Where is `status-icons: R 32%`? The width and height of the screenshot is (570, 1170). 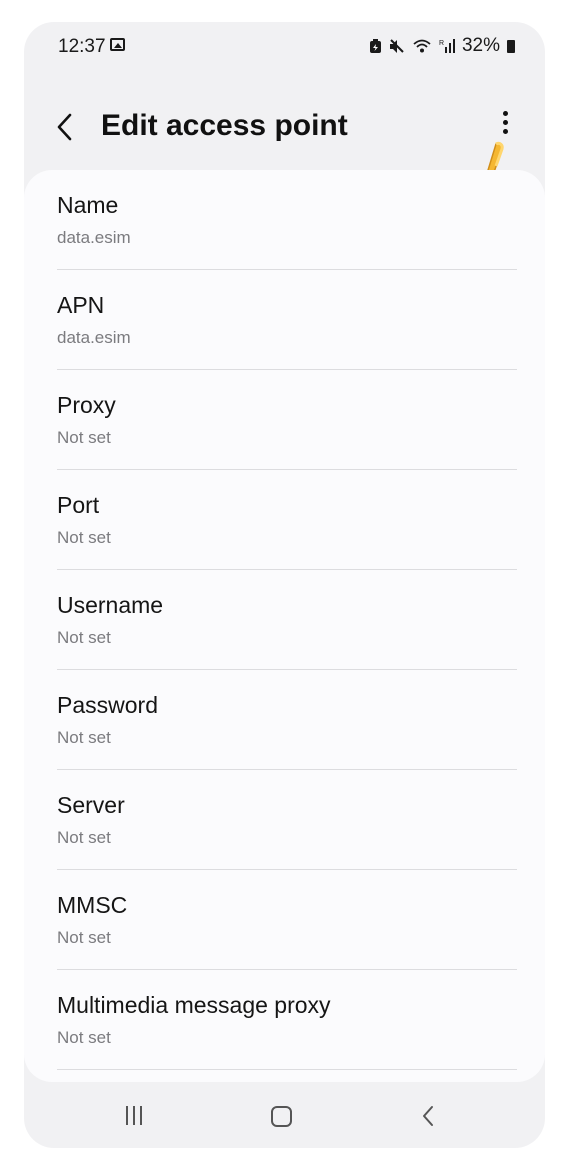 status-icons: R 32% is located at coordinates (442, 46).